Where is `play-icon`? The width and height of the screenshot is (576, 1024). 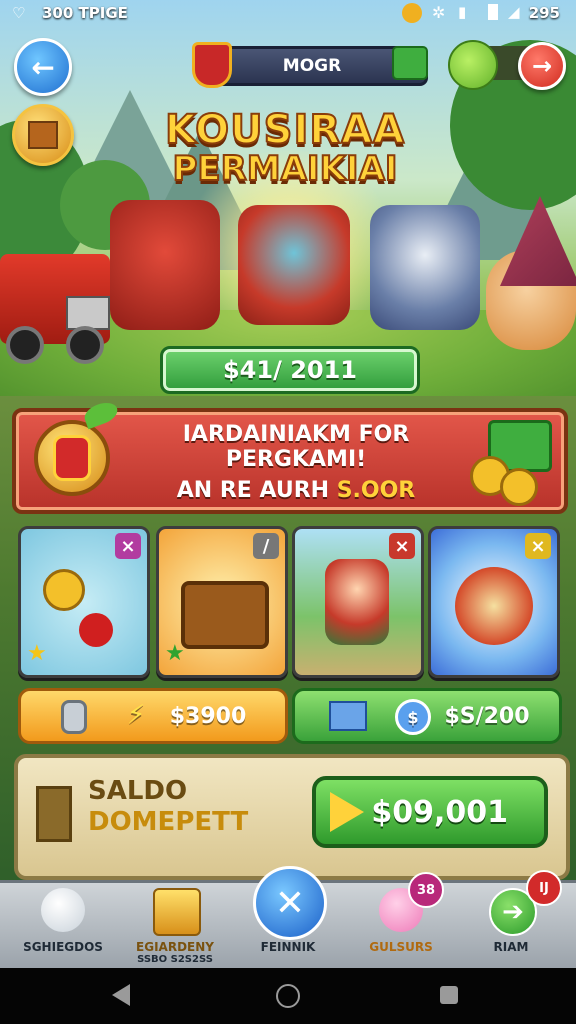
play-icon is located at coordinates (347, 812).